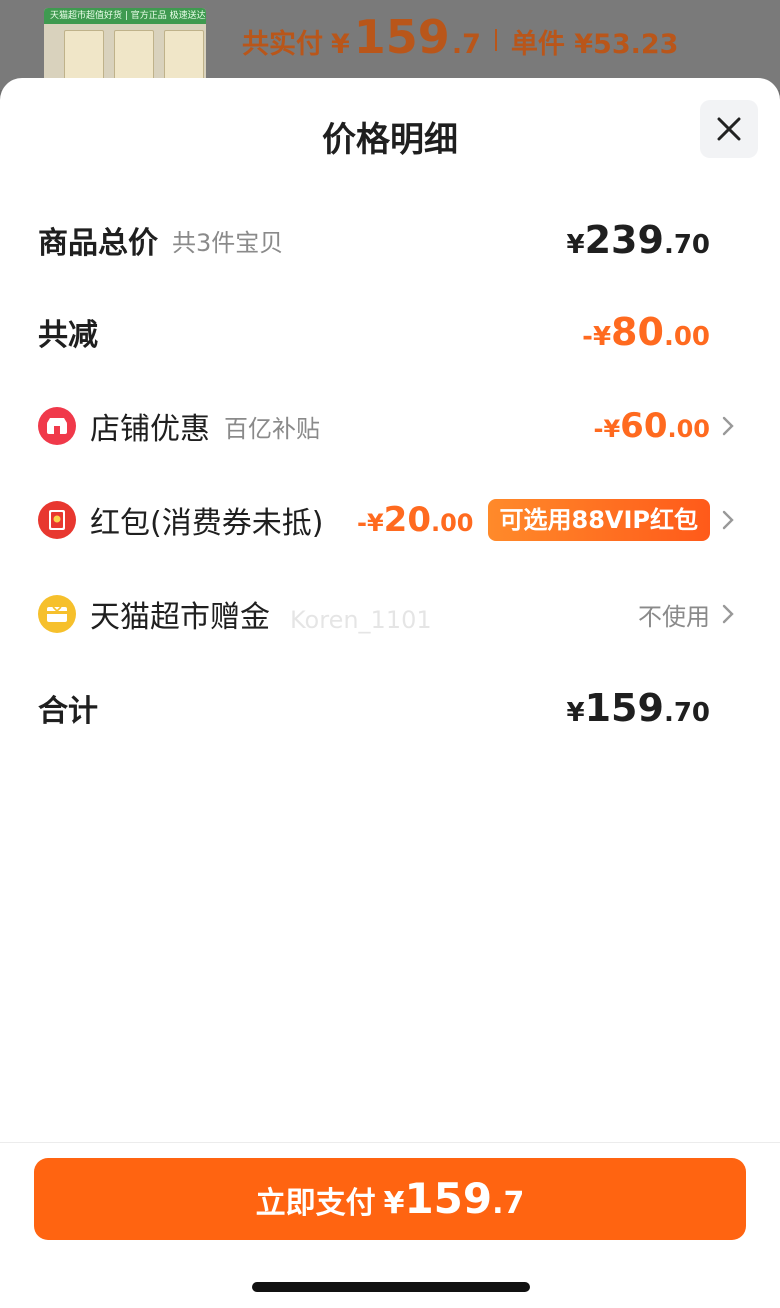 This screenshot has height=1308, width=780. What do you see at coordinates (390, 332) in the screenshot?
I see `row-total-reduction: 共减 -¥ 80.00` at bounding box center [390, 332].